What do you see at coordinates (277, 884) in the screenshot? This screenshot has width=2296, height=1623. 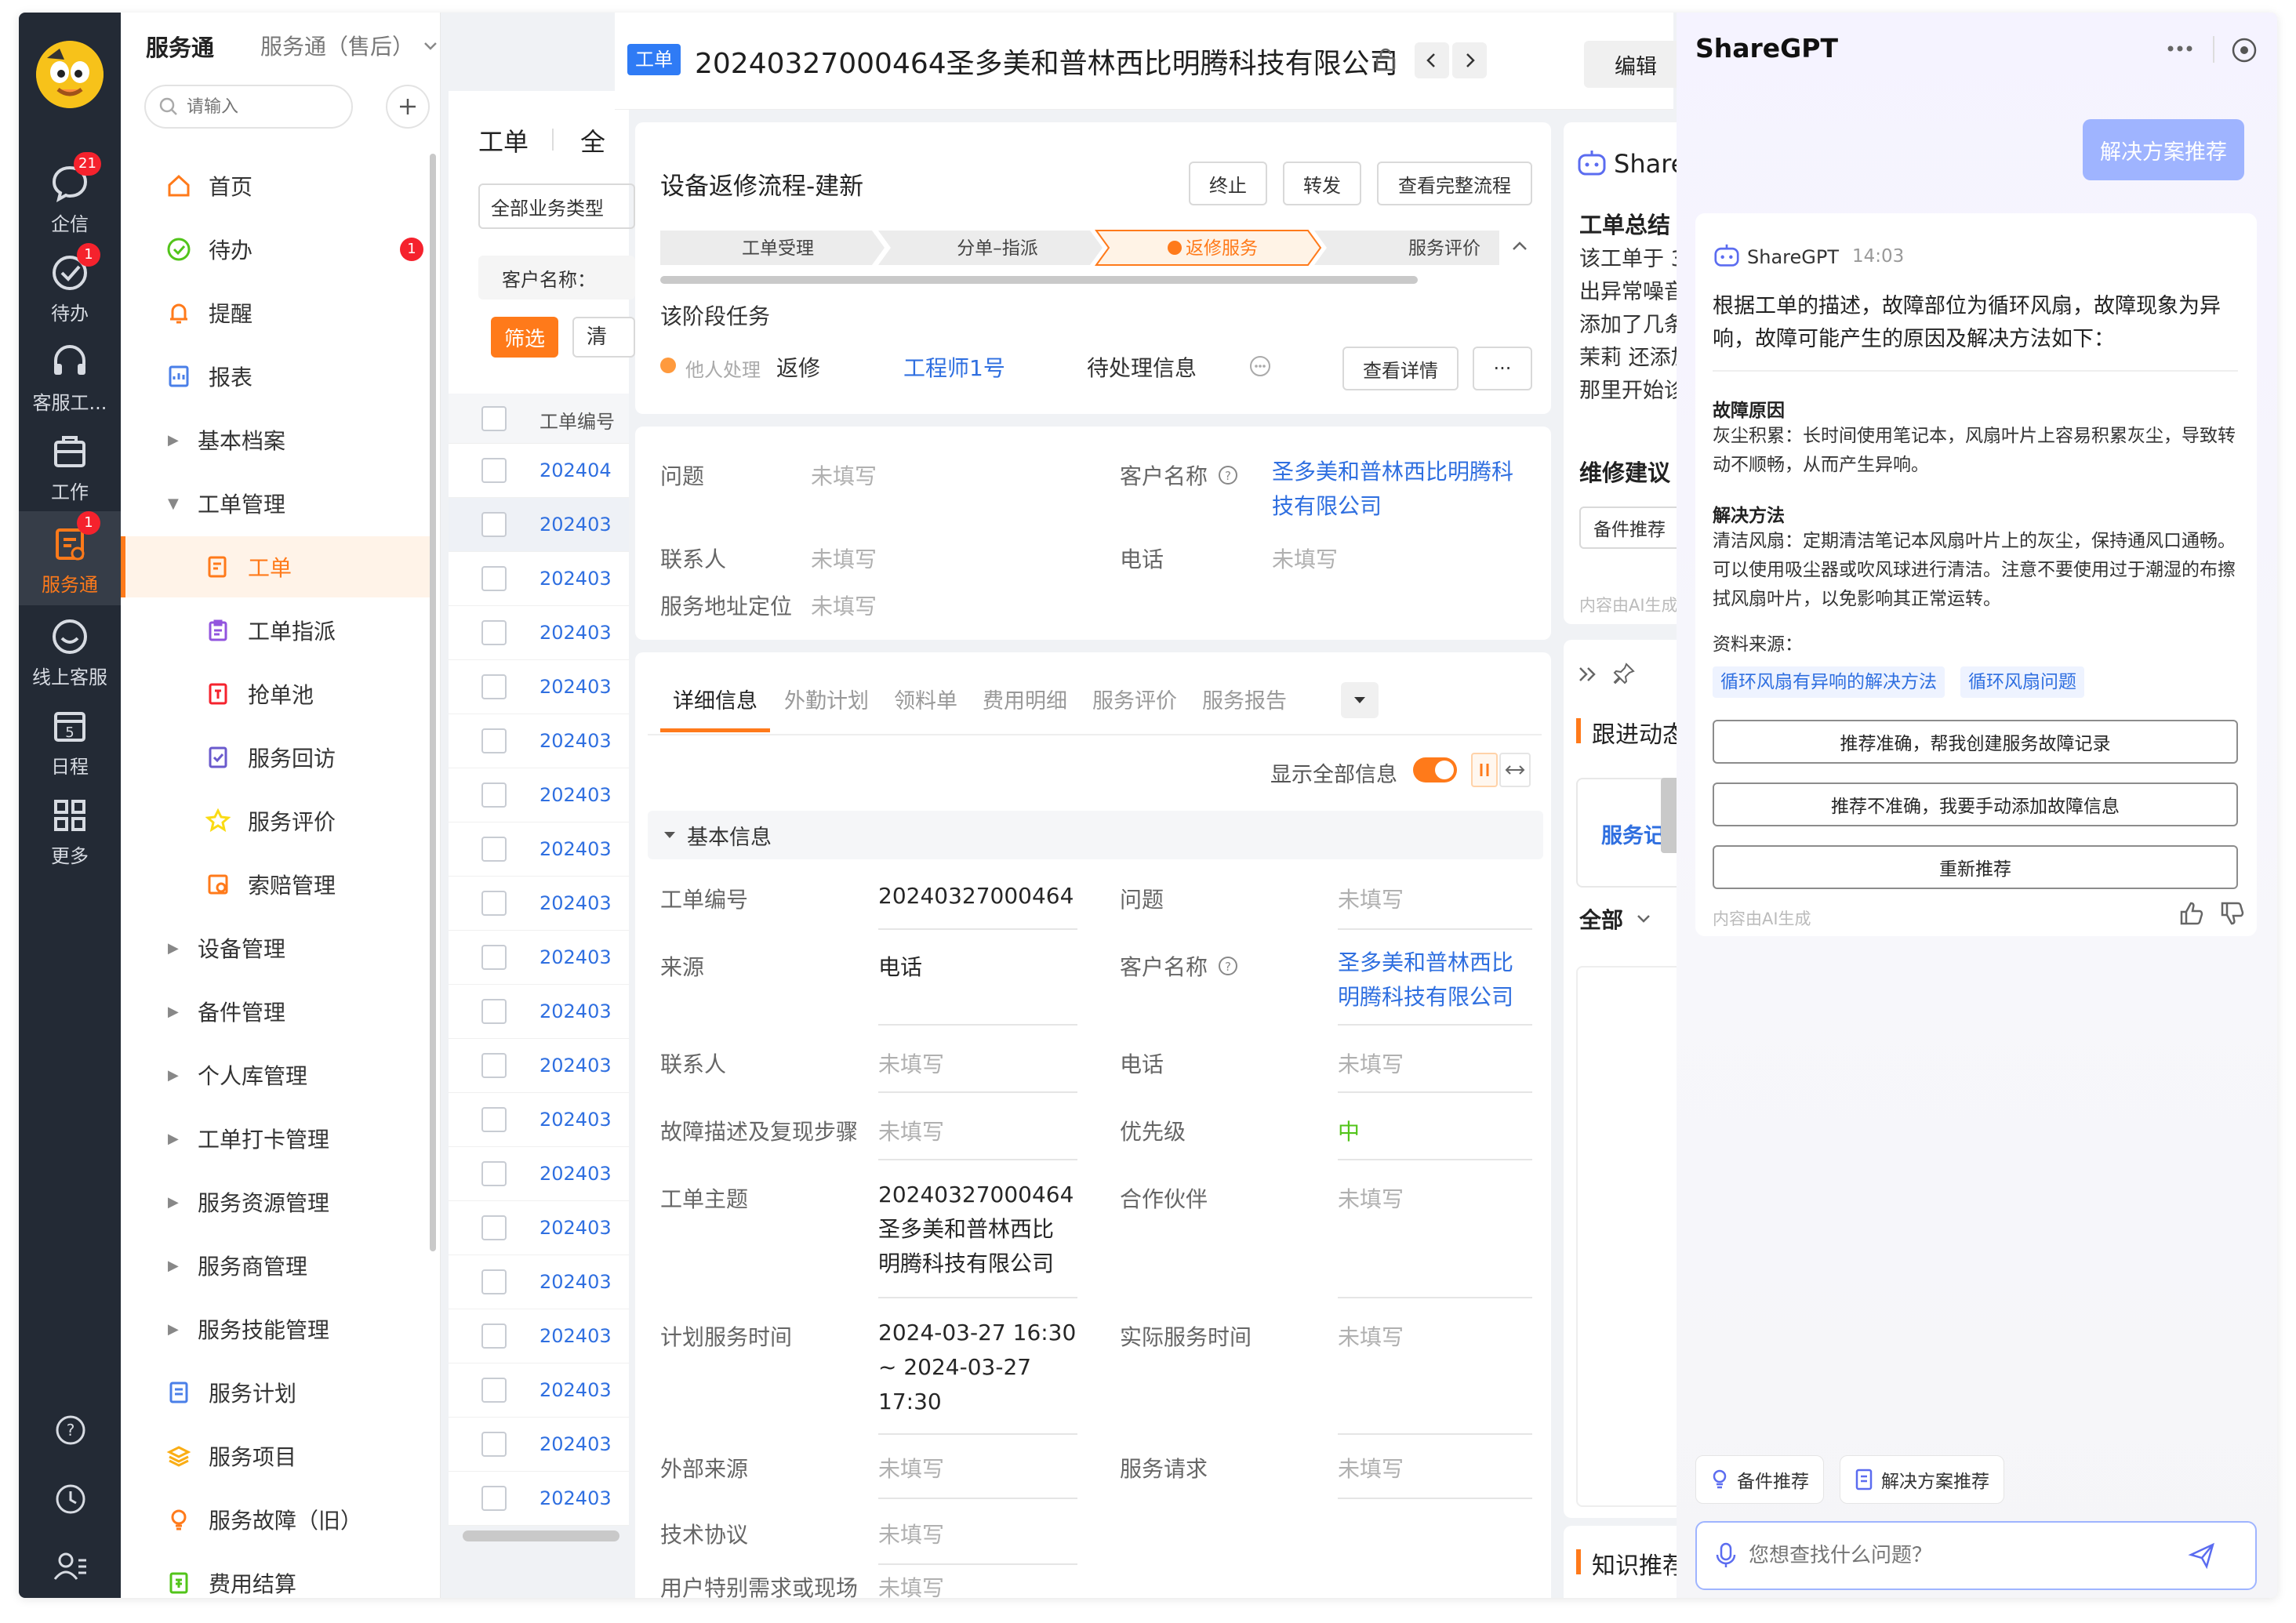 I see `sidebar-item-claims: 索赔管理` at bounding box center [277, 884].